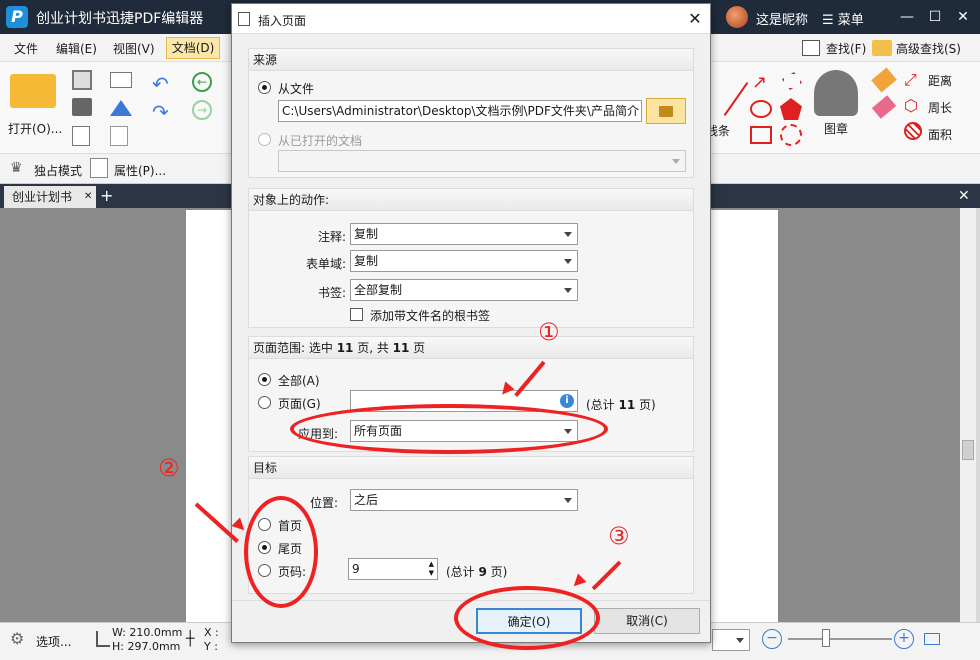 This screenshot has height=660, width=980. Describe the element at coordinates (782, 18) in the screenshot. I see `user-nickname: 这是昵称` at that location.